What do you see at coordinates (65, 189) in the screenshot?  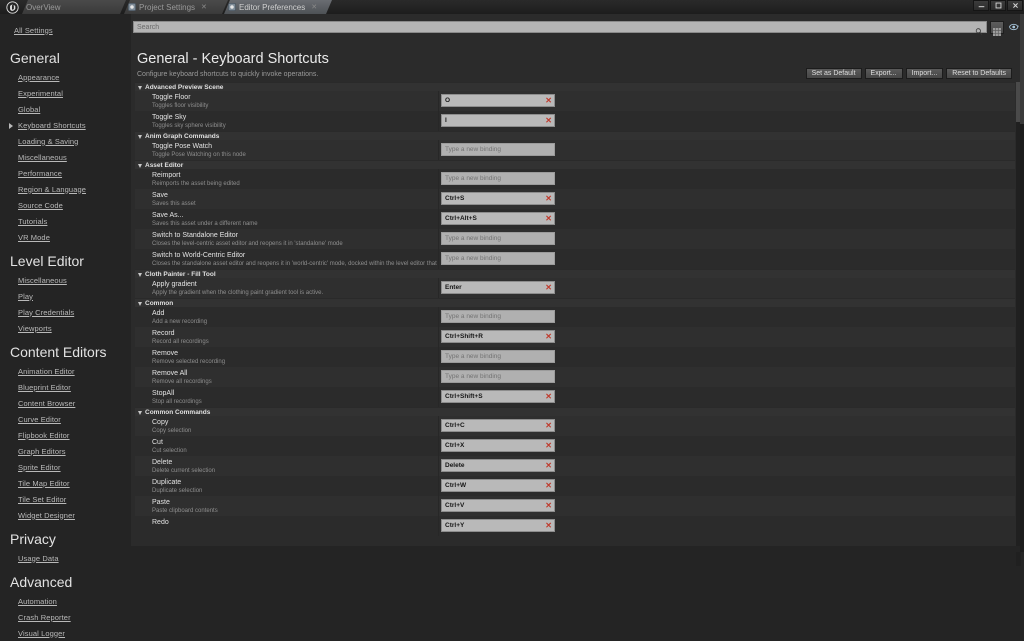 I see `sidebar-item-region-language: Region & Language` at bounding box center [65, 189].